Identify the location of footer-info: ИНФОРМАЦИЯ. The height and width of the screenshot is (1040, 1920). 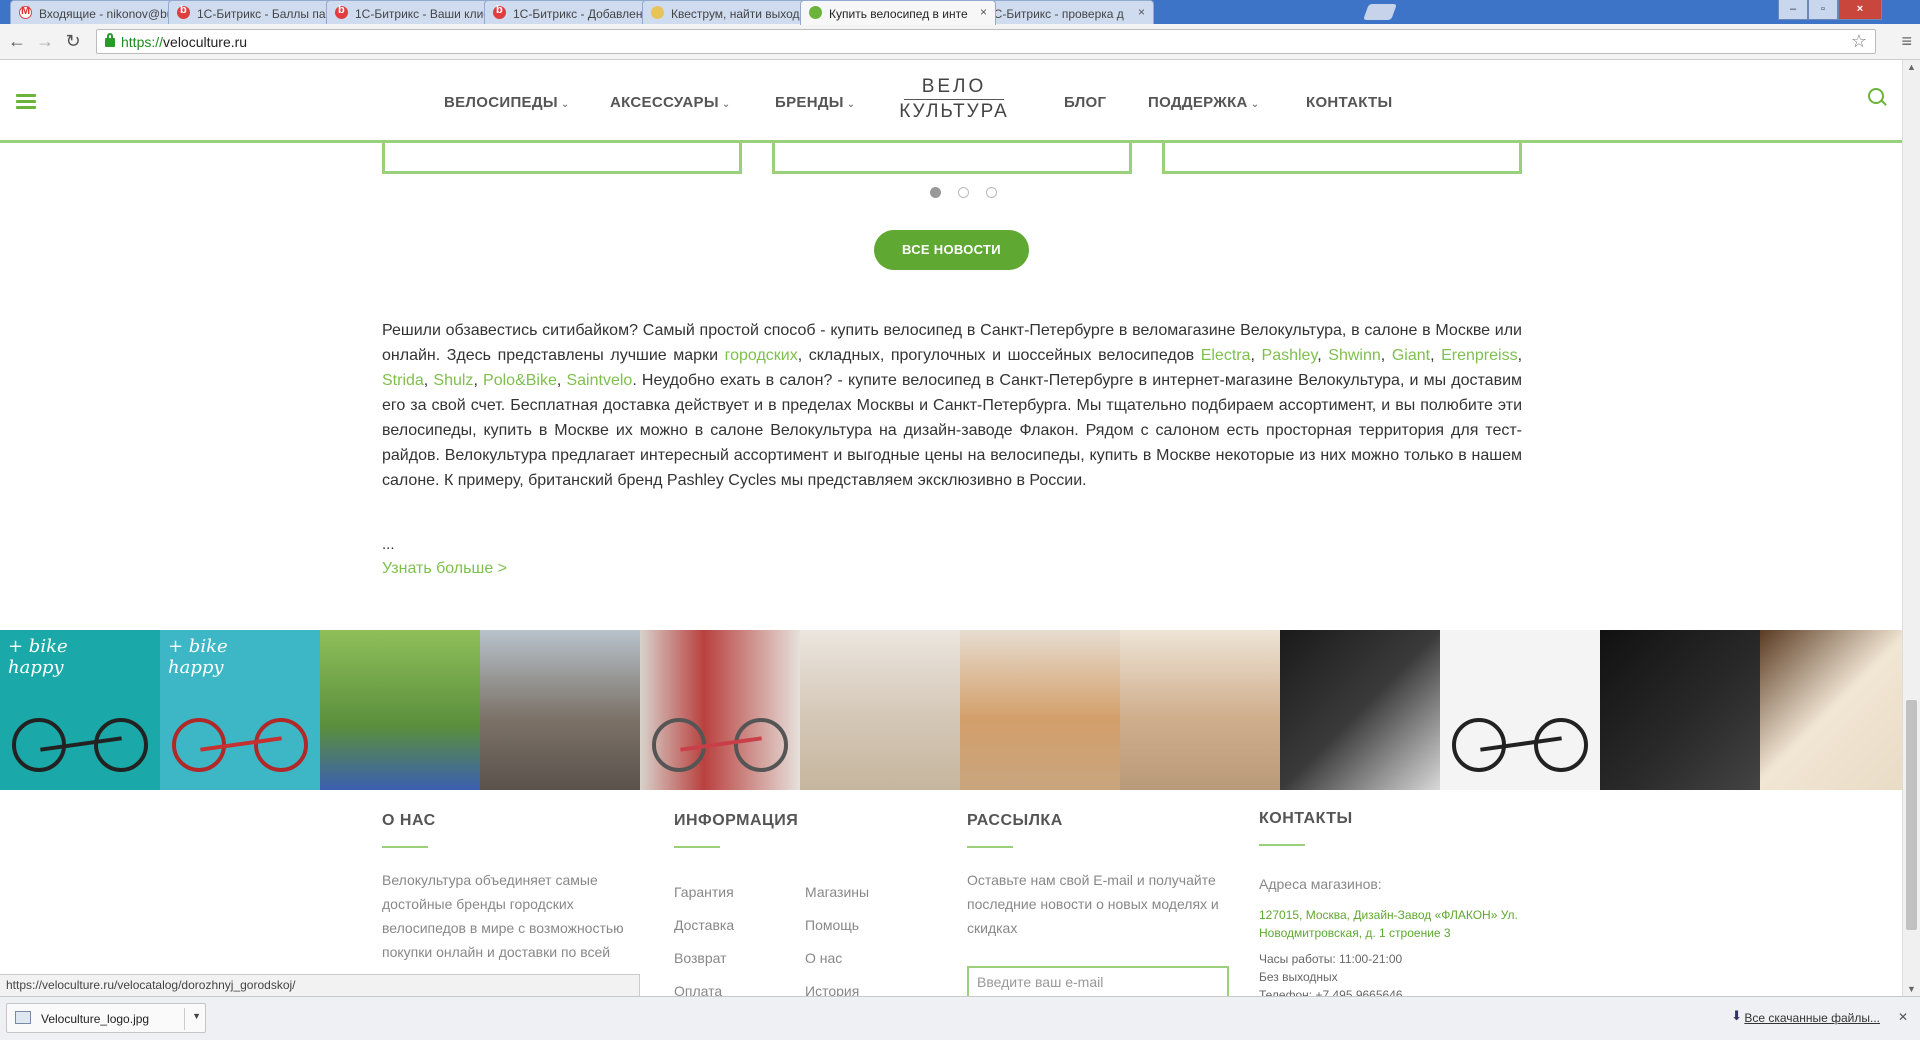
(736, 830).